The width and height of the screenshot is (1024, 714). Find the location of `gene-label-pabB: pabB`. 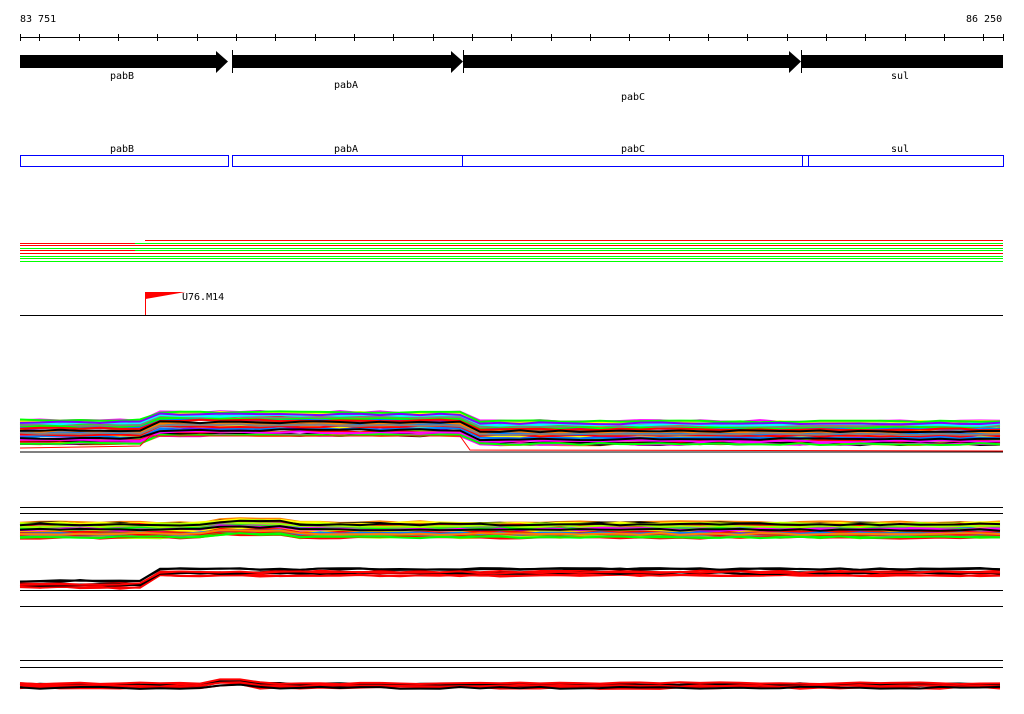

gene-label-pabB: pabB is located at coordinates (122, 76).